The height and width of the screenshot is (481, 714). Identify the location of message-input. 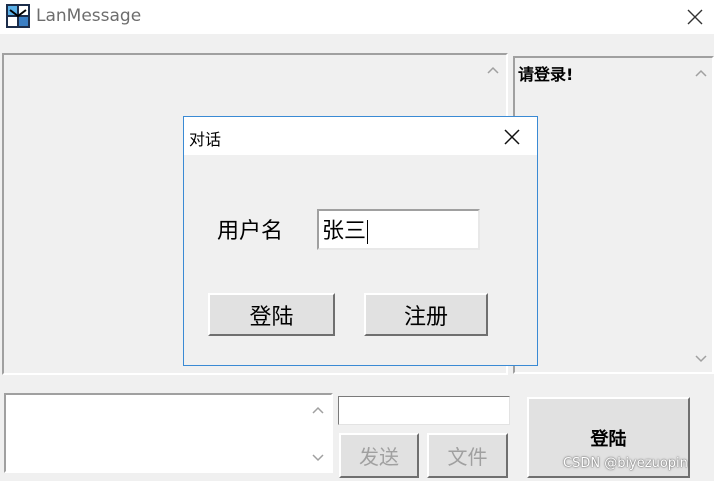
(168, 433).